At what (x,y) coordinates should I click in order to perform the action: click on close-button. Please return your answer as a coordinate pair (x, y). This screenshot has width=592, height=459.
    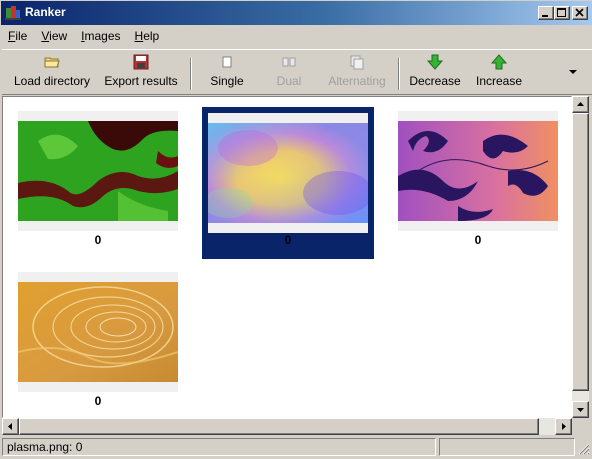
    Looking at the image, I should click on (580, 13).